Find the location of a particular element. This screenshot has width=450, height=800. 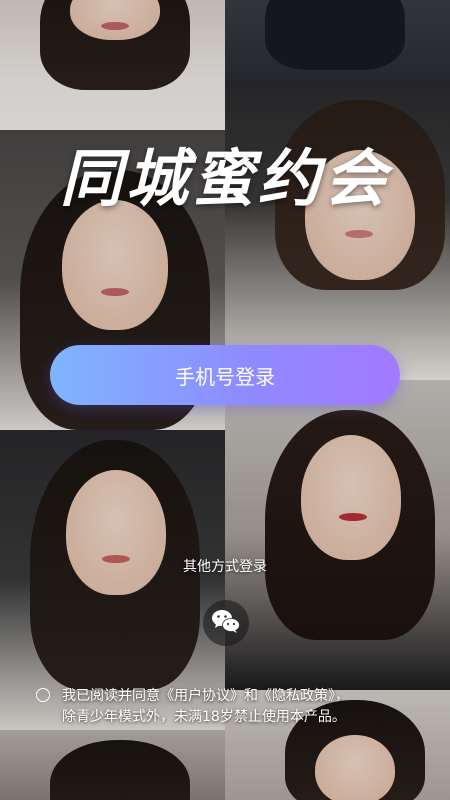

agreement-and: 和 is located at coordinates (251, 696).